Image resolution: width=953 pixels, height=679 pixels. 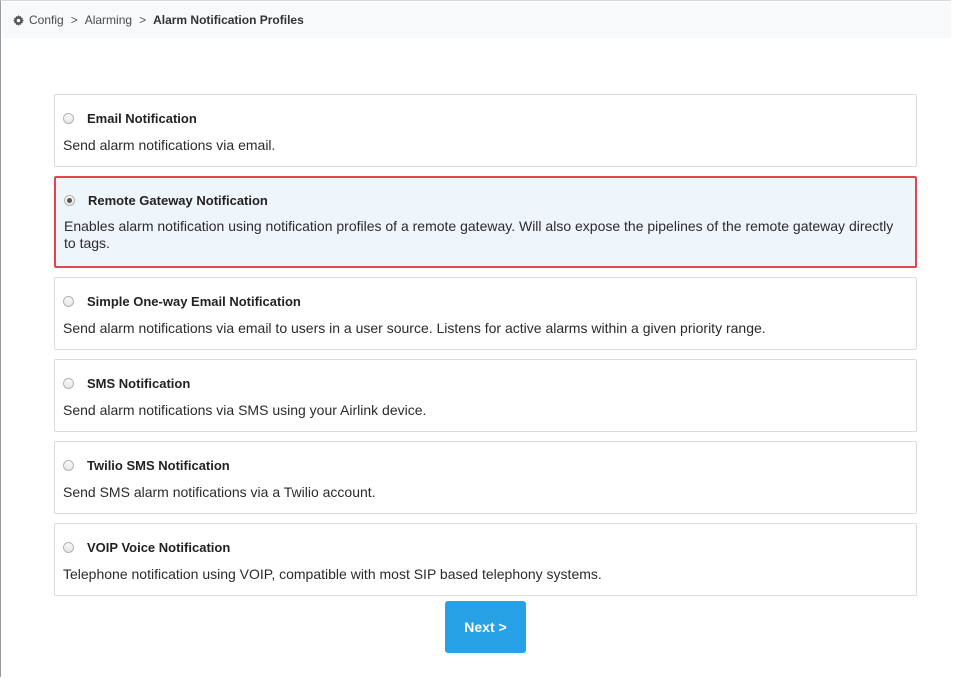 What do you see at coordinates (139, 383) in the screenshot?
I see `option-title: SMS Notification` at bounding box center [139, 383].